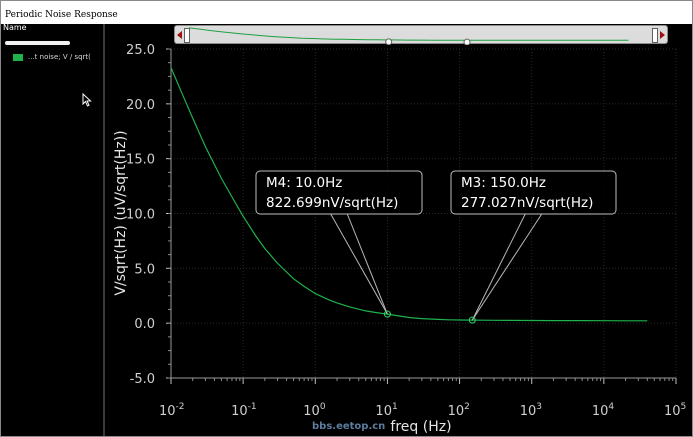 Image resolution: width=693 pixels, height=437 pixels. Describe the element at coordinates (244, 410) in the screenshot. I see `x-tick-label: 10-1` at that location.